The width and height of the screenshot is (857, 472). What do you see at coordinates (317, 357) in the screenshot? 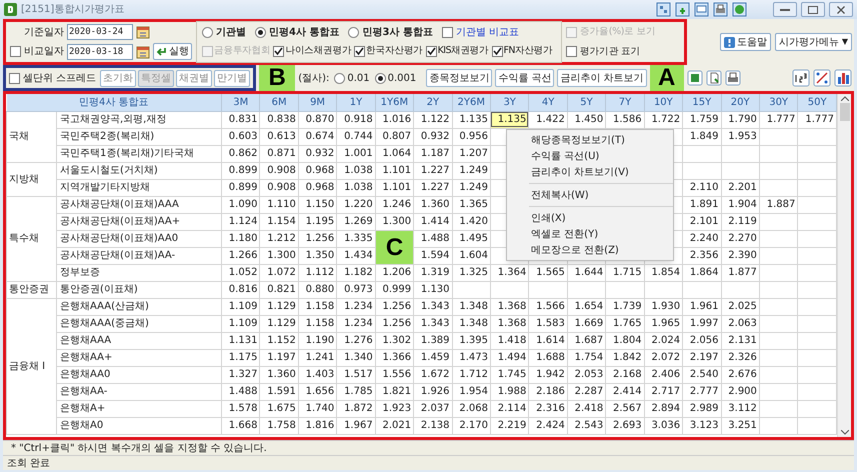
I see `table-cell: 1.241` at bounding box center [317, 357].